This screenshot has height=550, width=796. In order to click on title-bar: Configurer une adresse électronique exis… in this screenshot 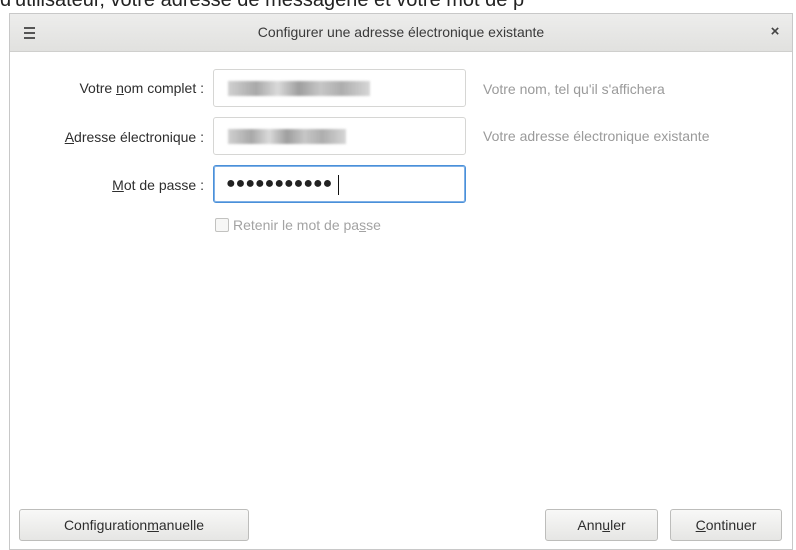, I will do `click(401, 33)`.